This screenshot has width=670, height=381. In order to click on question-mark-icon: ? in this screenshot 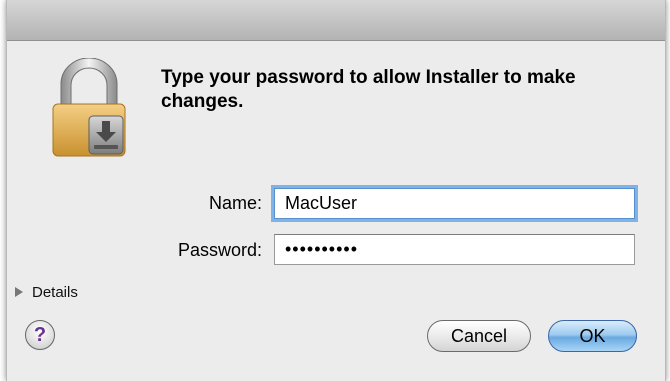, I will do `click(40, 335)`.